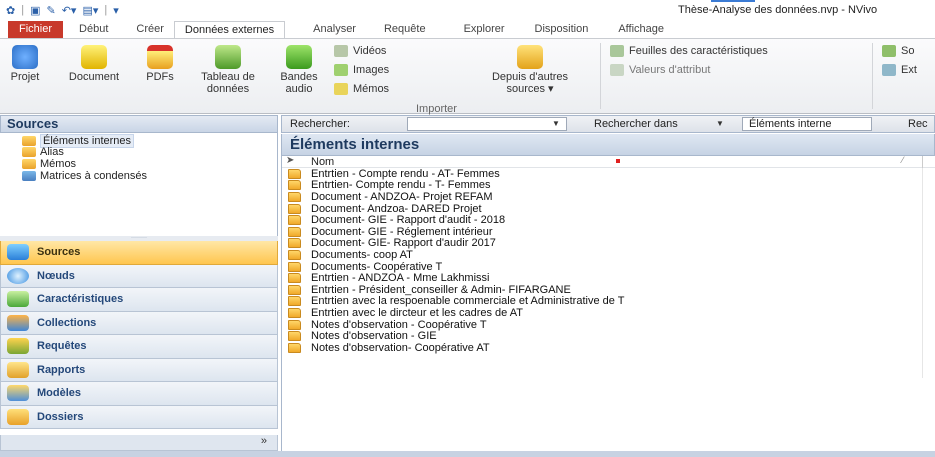 Image resolution: width=935 pixels, height=457 pixels. Describe the element at coordinates (608, 209) in the screenshot. I see `list-item: Document- Andzoa- DARED Projet` at that location.